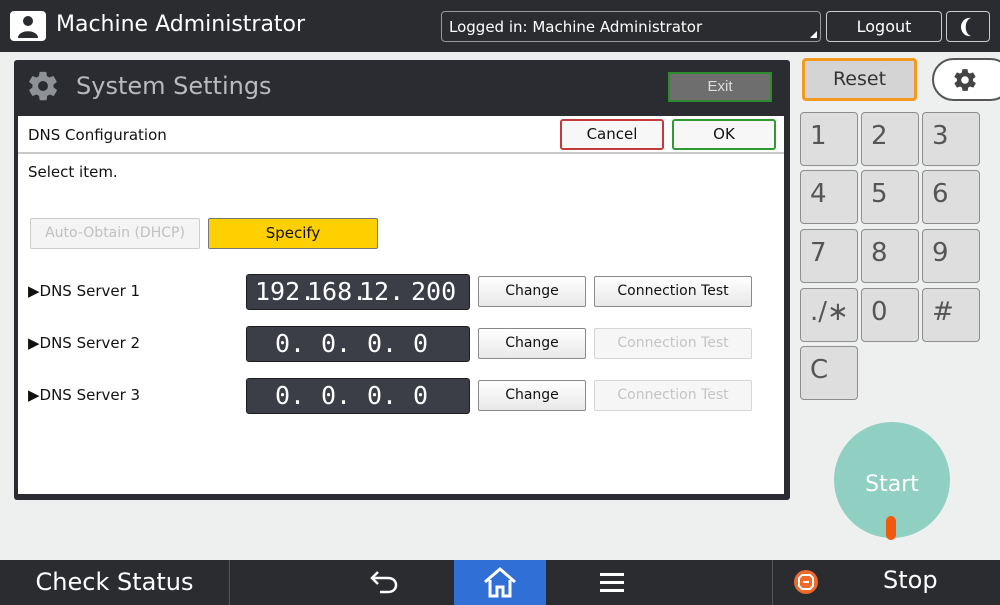  I want to click on dns-server-1-change-button: Change, so click(532, 291).